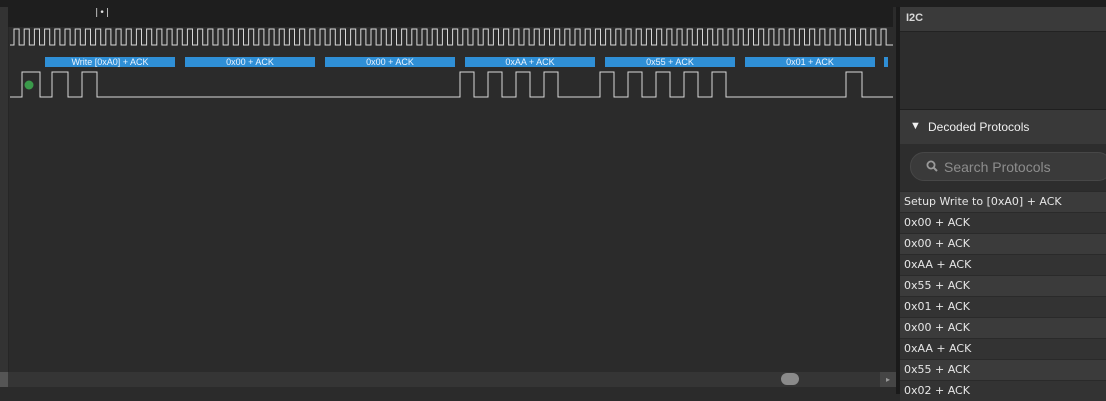  I want to click on list-item: 0x02 + ACK, so click(1003, 390).